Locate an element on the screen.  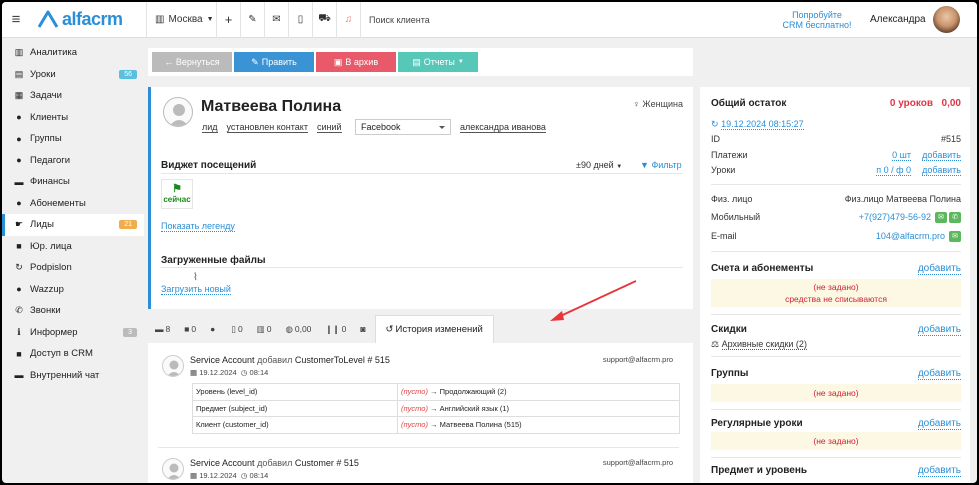
datetime-value: 19.12.2024 08:15:27 is located at coordinates (762, 124).